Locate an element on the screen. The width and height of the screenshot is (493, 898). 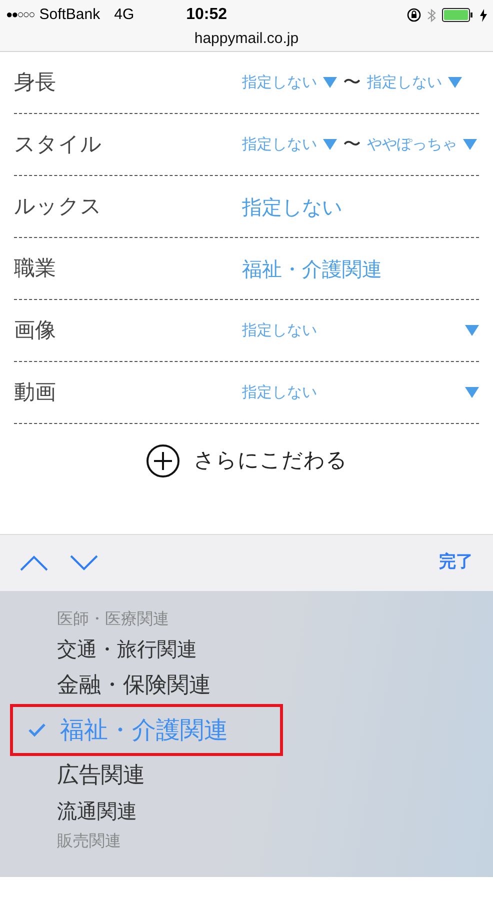
picker-option: 広告関連 is located at coordinates (101, 775).